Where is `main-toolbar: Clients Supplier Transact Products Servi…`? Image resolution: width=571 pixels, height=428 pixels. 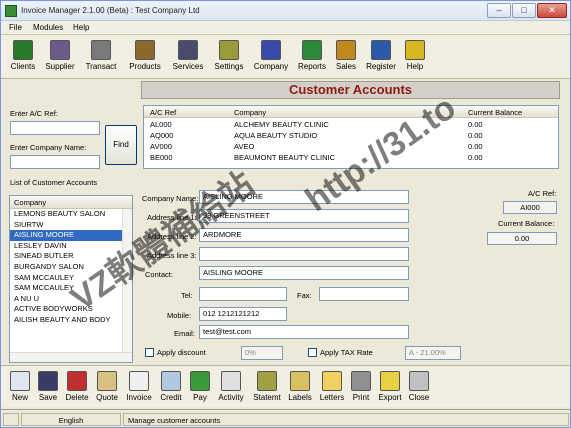 main-toolbar: Clients Supplier Transact Products Servi… is located at coordinates (285, 57).